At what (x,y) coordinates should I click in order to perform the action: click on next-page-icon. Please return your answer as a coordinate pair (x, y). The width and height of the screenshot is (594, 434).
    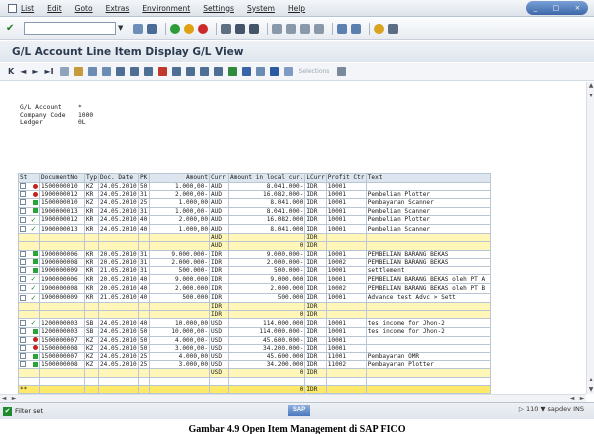
    Looking at the image, I should click on (305, 28).